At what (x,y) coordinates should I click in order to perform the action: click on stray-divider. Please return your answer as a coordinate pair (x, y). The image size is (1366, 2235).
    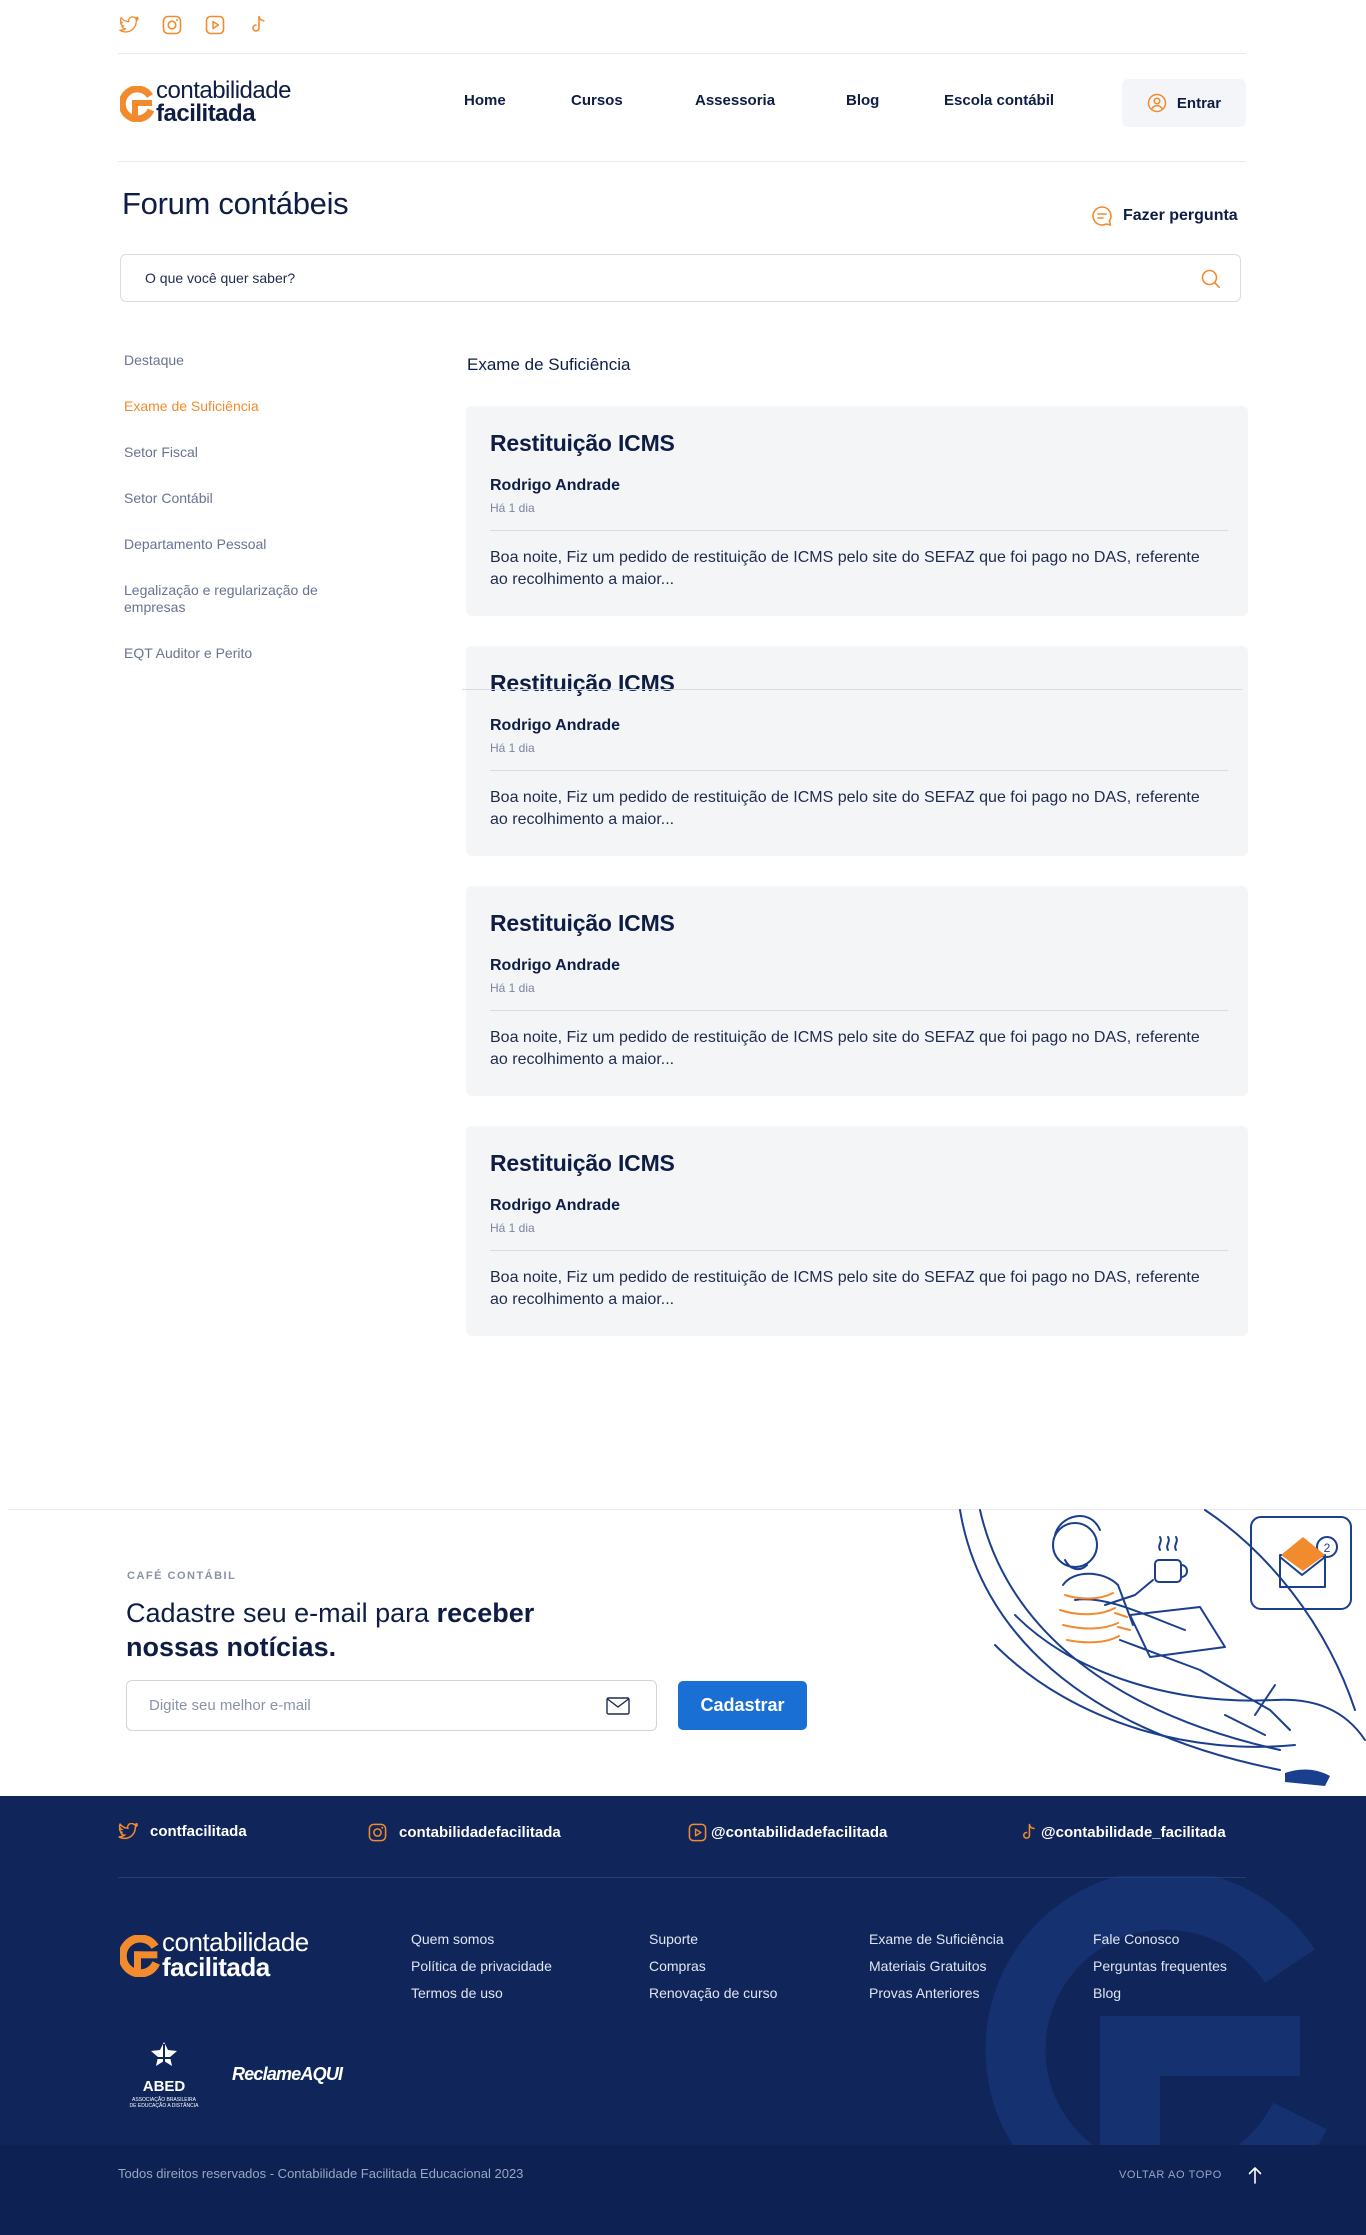
    Looking at the image, I should click on (852, 689).